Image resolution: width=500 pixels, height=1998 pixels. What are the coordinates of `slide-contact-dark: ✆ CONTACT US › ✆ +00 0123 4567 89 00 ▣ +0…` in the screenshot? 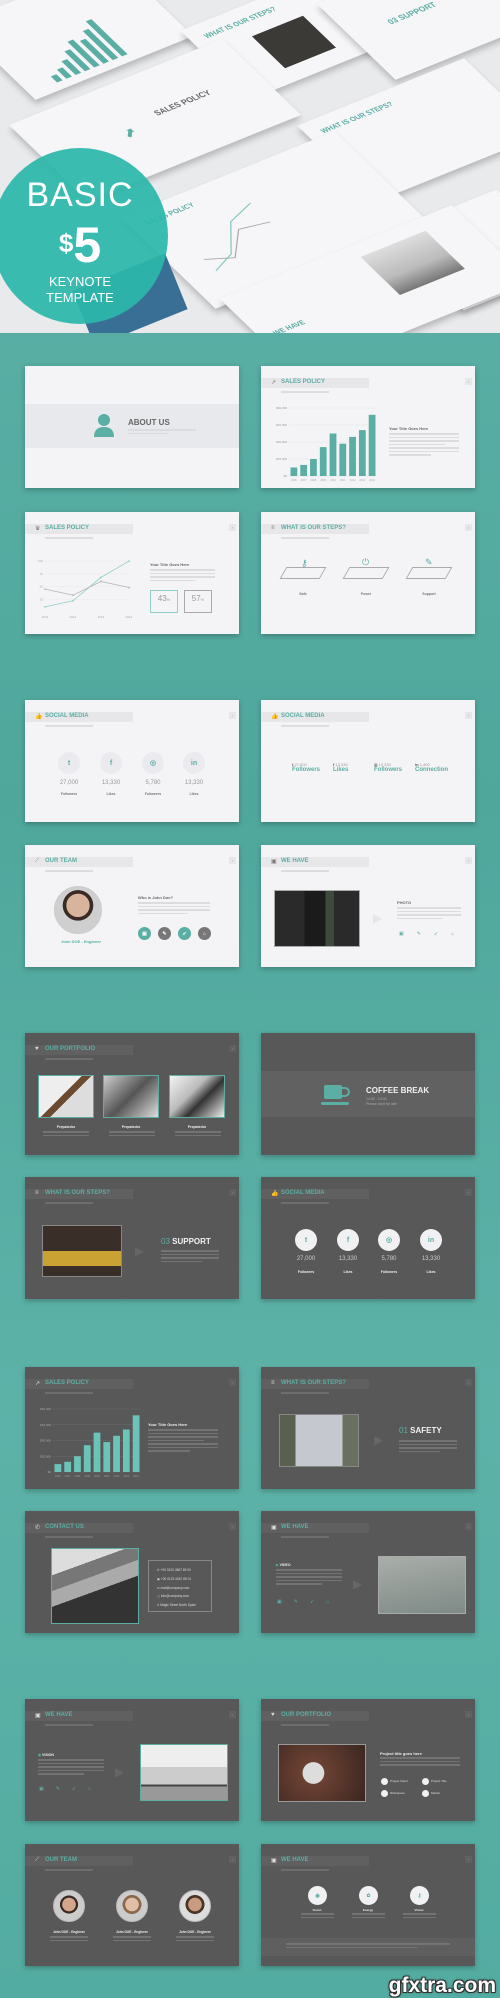 It's located at (132, 1572).